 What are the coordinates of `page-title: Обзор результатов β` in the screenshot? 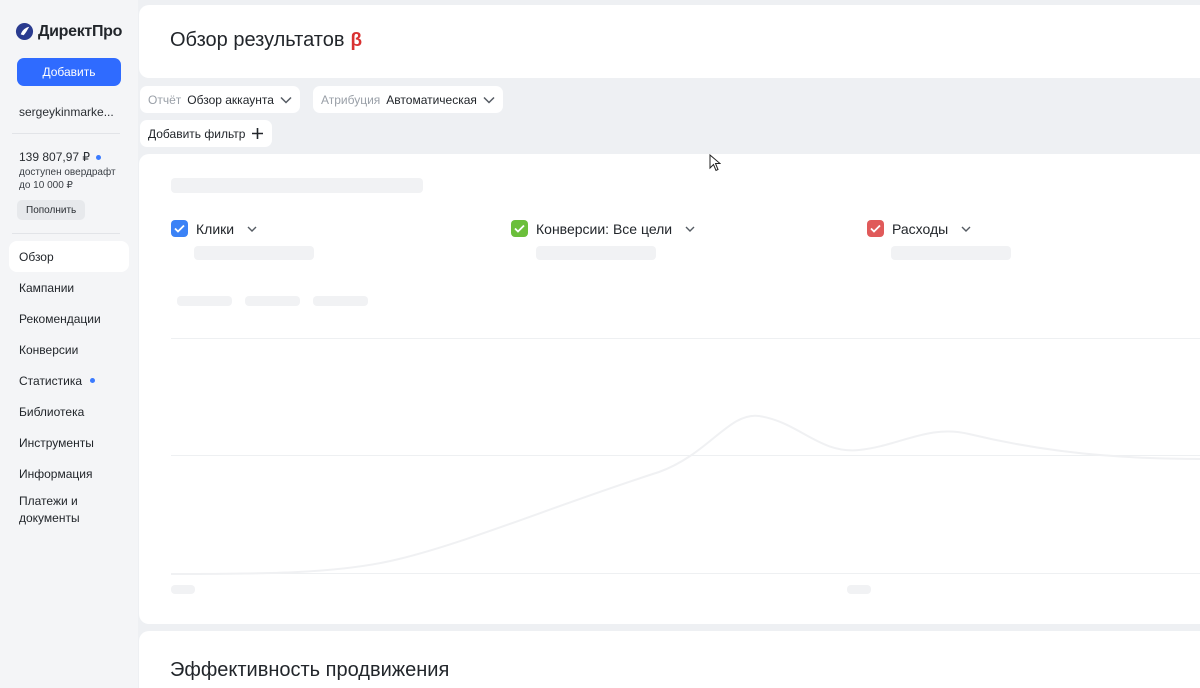 It's located at (266, 40).